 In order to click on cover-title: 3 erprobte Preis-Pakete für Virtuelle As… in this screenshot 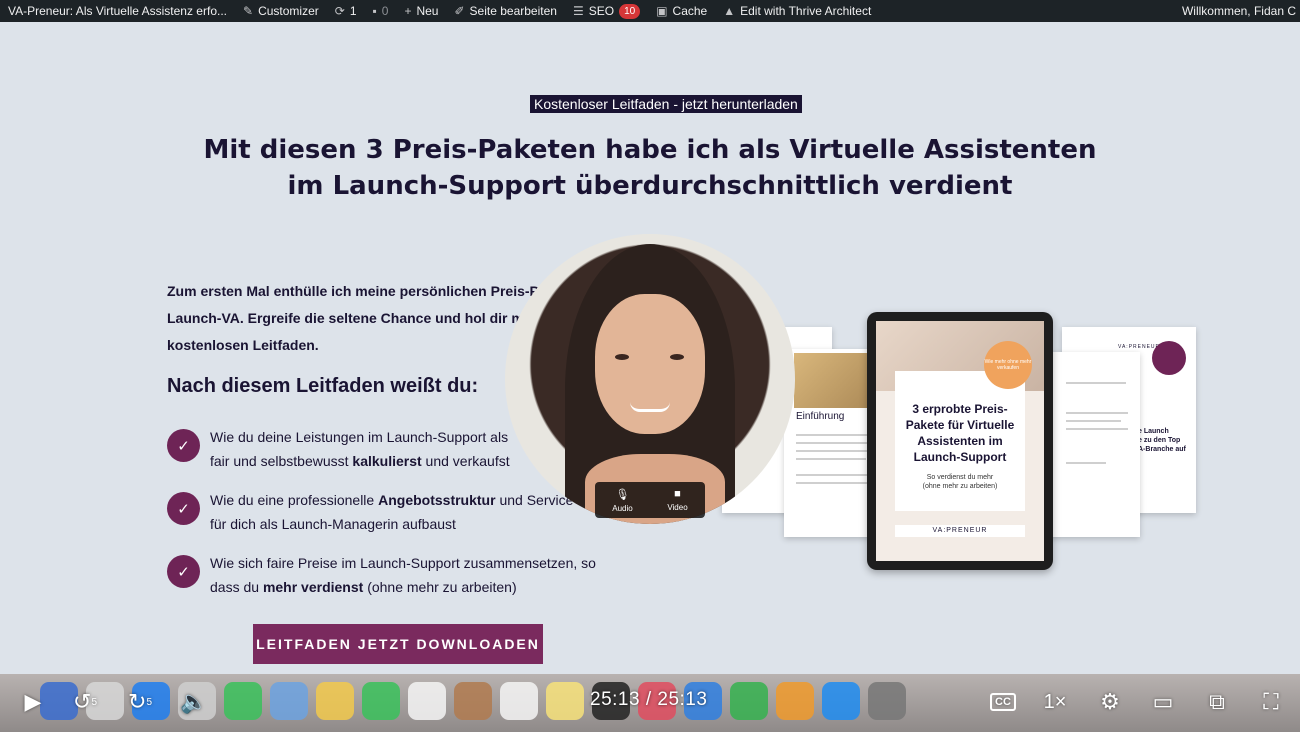, I will do `click(960, 433)`.